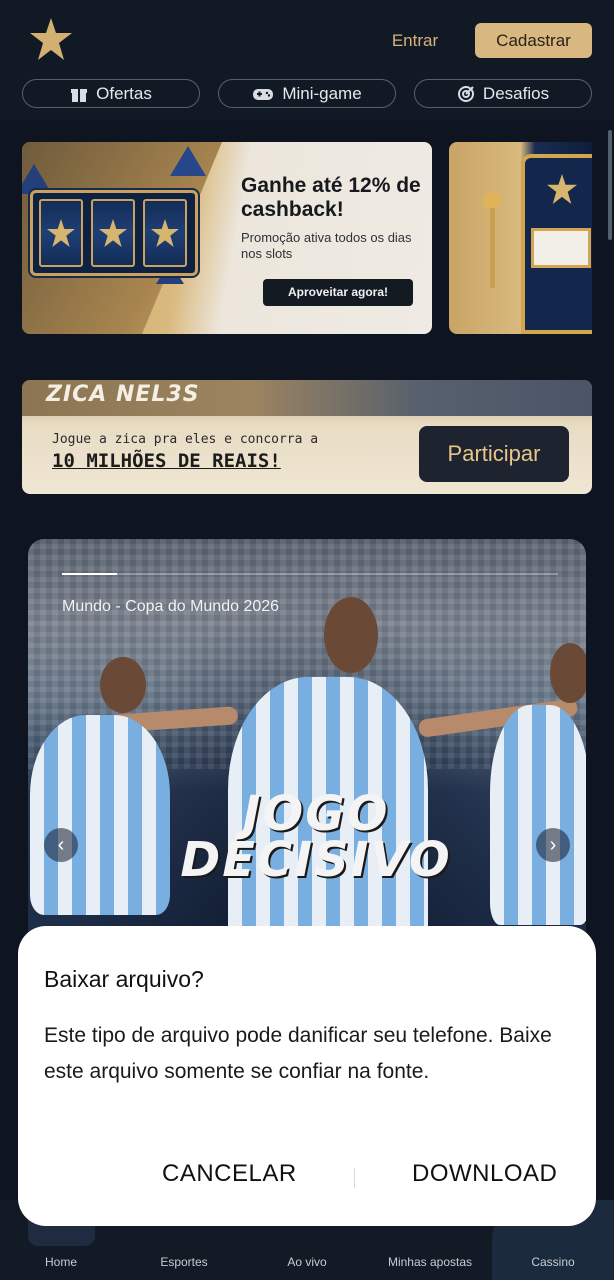 This screenshot has height=1280, width=614. I want to click on participate-button: Participar, so click(494, 454).